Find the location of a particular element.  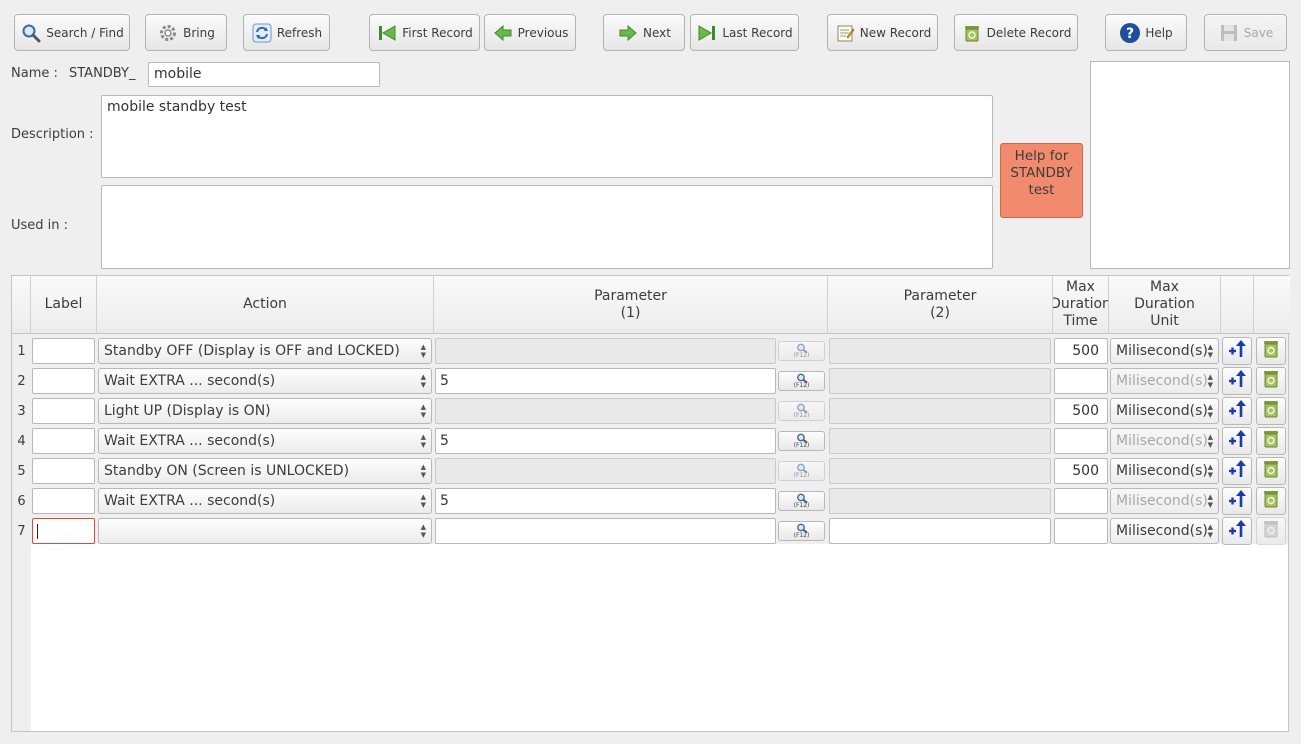

gear-icon is located at coordinates (168, 33).